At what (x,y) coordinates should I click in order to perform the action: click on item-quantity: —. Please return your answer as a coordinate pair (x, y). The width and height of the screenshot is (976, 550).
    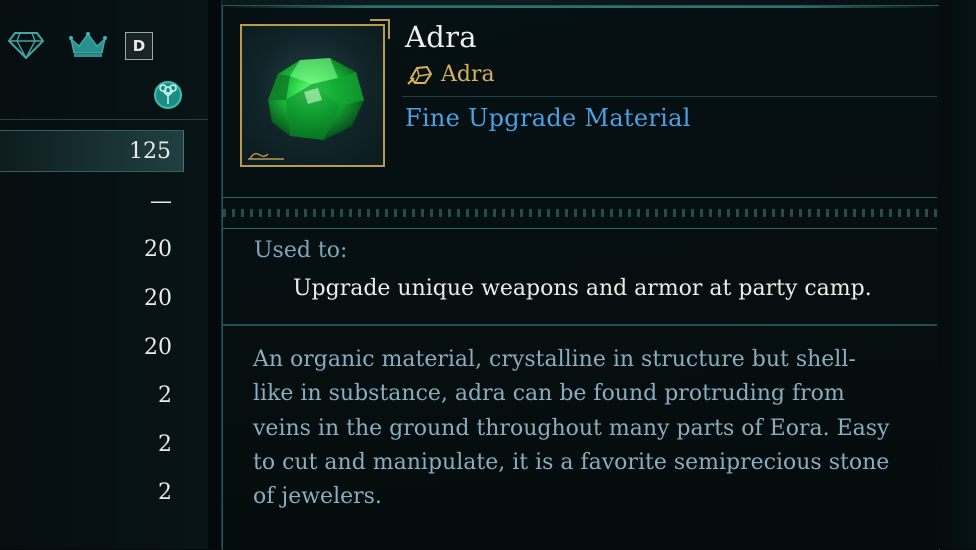
    Looking at the image, I should click on (161, 201).